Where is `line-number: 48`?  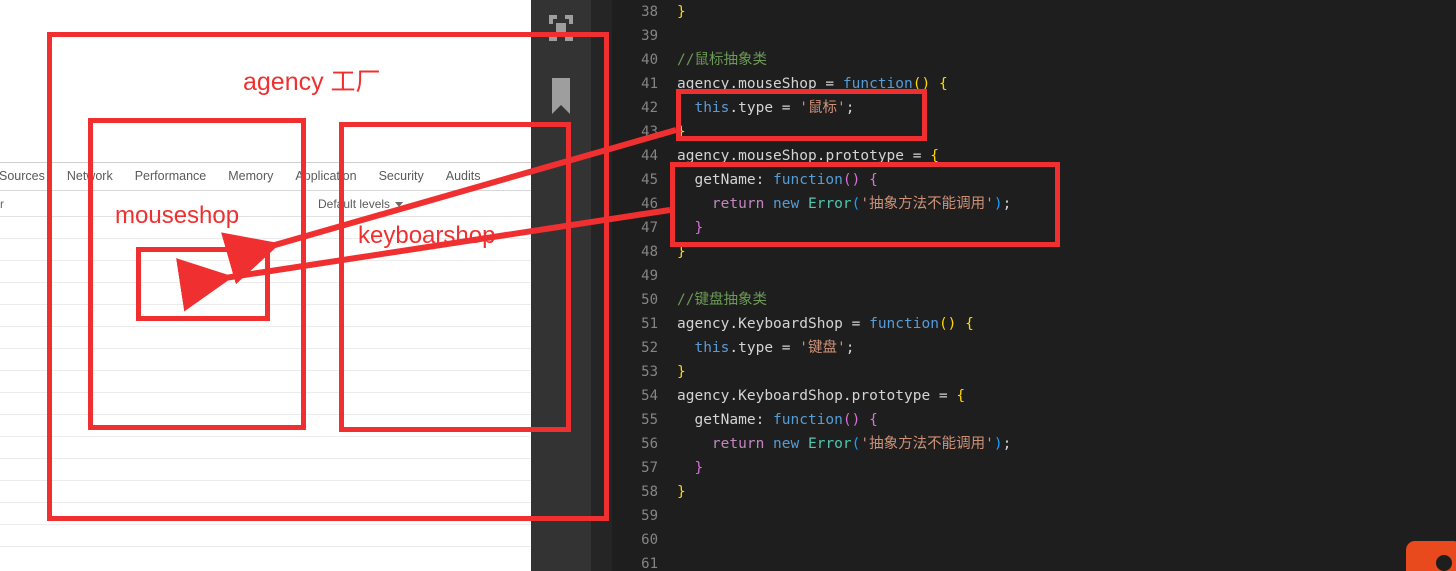 line-number: 48 is located at coordinates (649, 252).